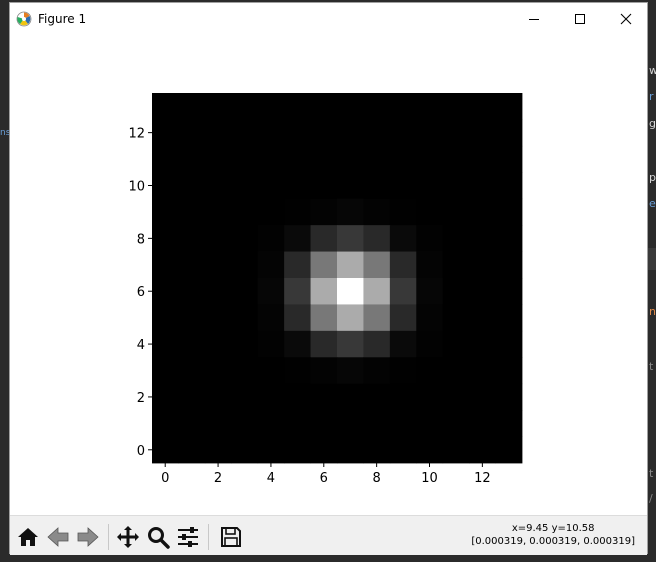 The width and height of the screenshot is (656, 562). What do you see at coordinates (377, 478) in the screenshot?
I see `x-tick-label: 8` at bounding box center [377, 478].